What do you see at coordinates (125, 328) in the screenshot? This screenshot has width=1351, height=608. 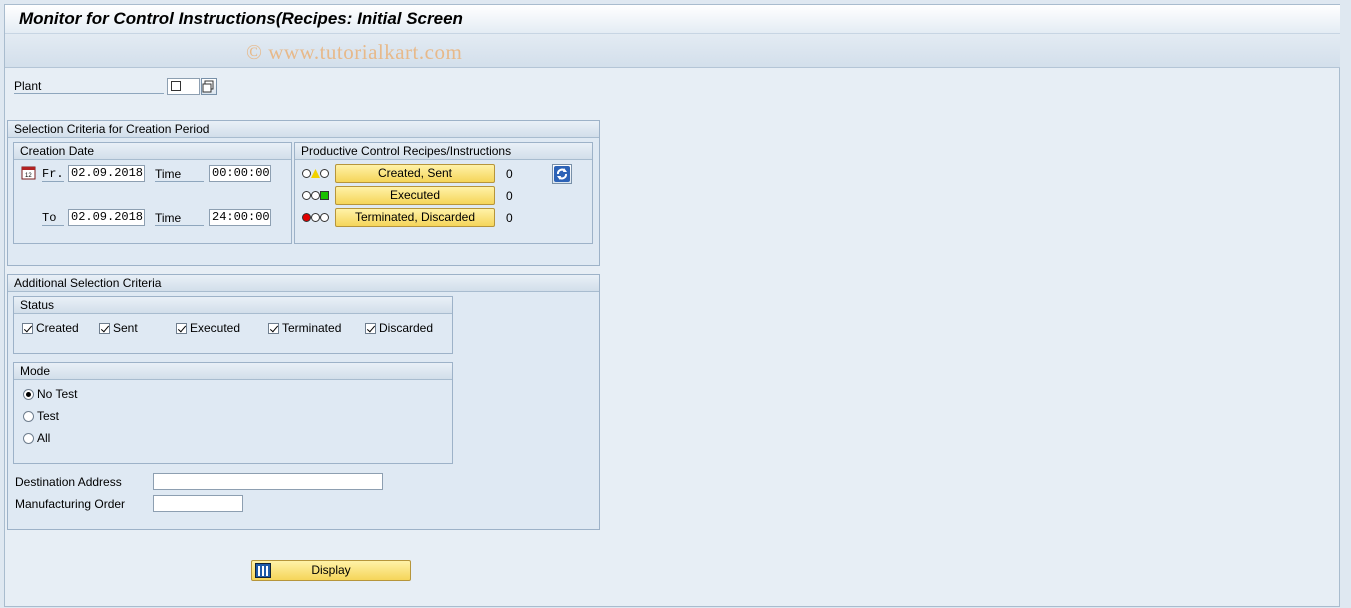 I see `sent-checkbox-label: Sent` at bounding box center [125, 328].